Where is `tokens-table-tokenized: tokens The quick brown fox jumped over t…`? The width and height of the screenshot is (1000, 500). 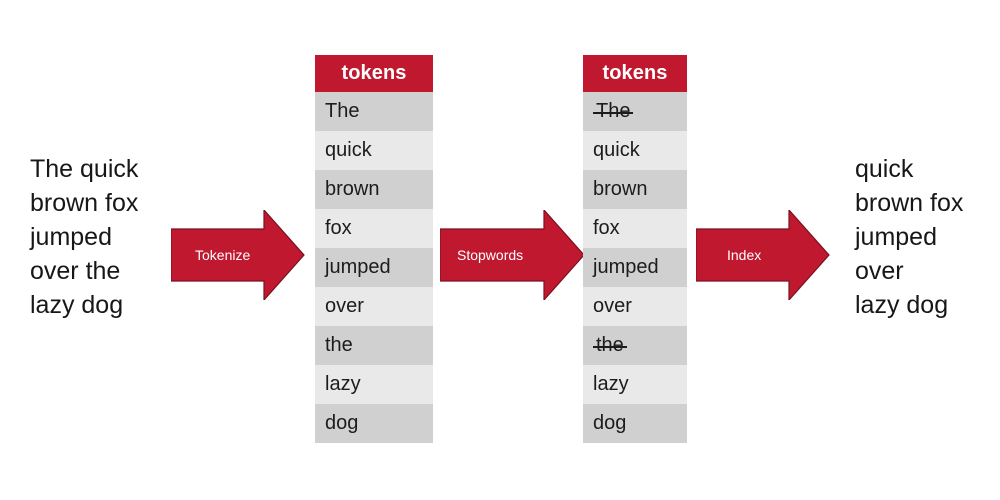 tokens-table-tokenized: tokens The quick brown fox jumped over t… is located at coordinates (374, 249).